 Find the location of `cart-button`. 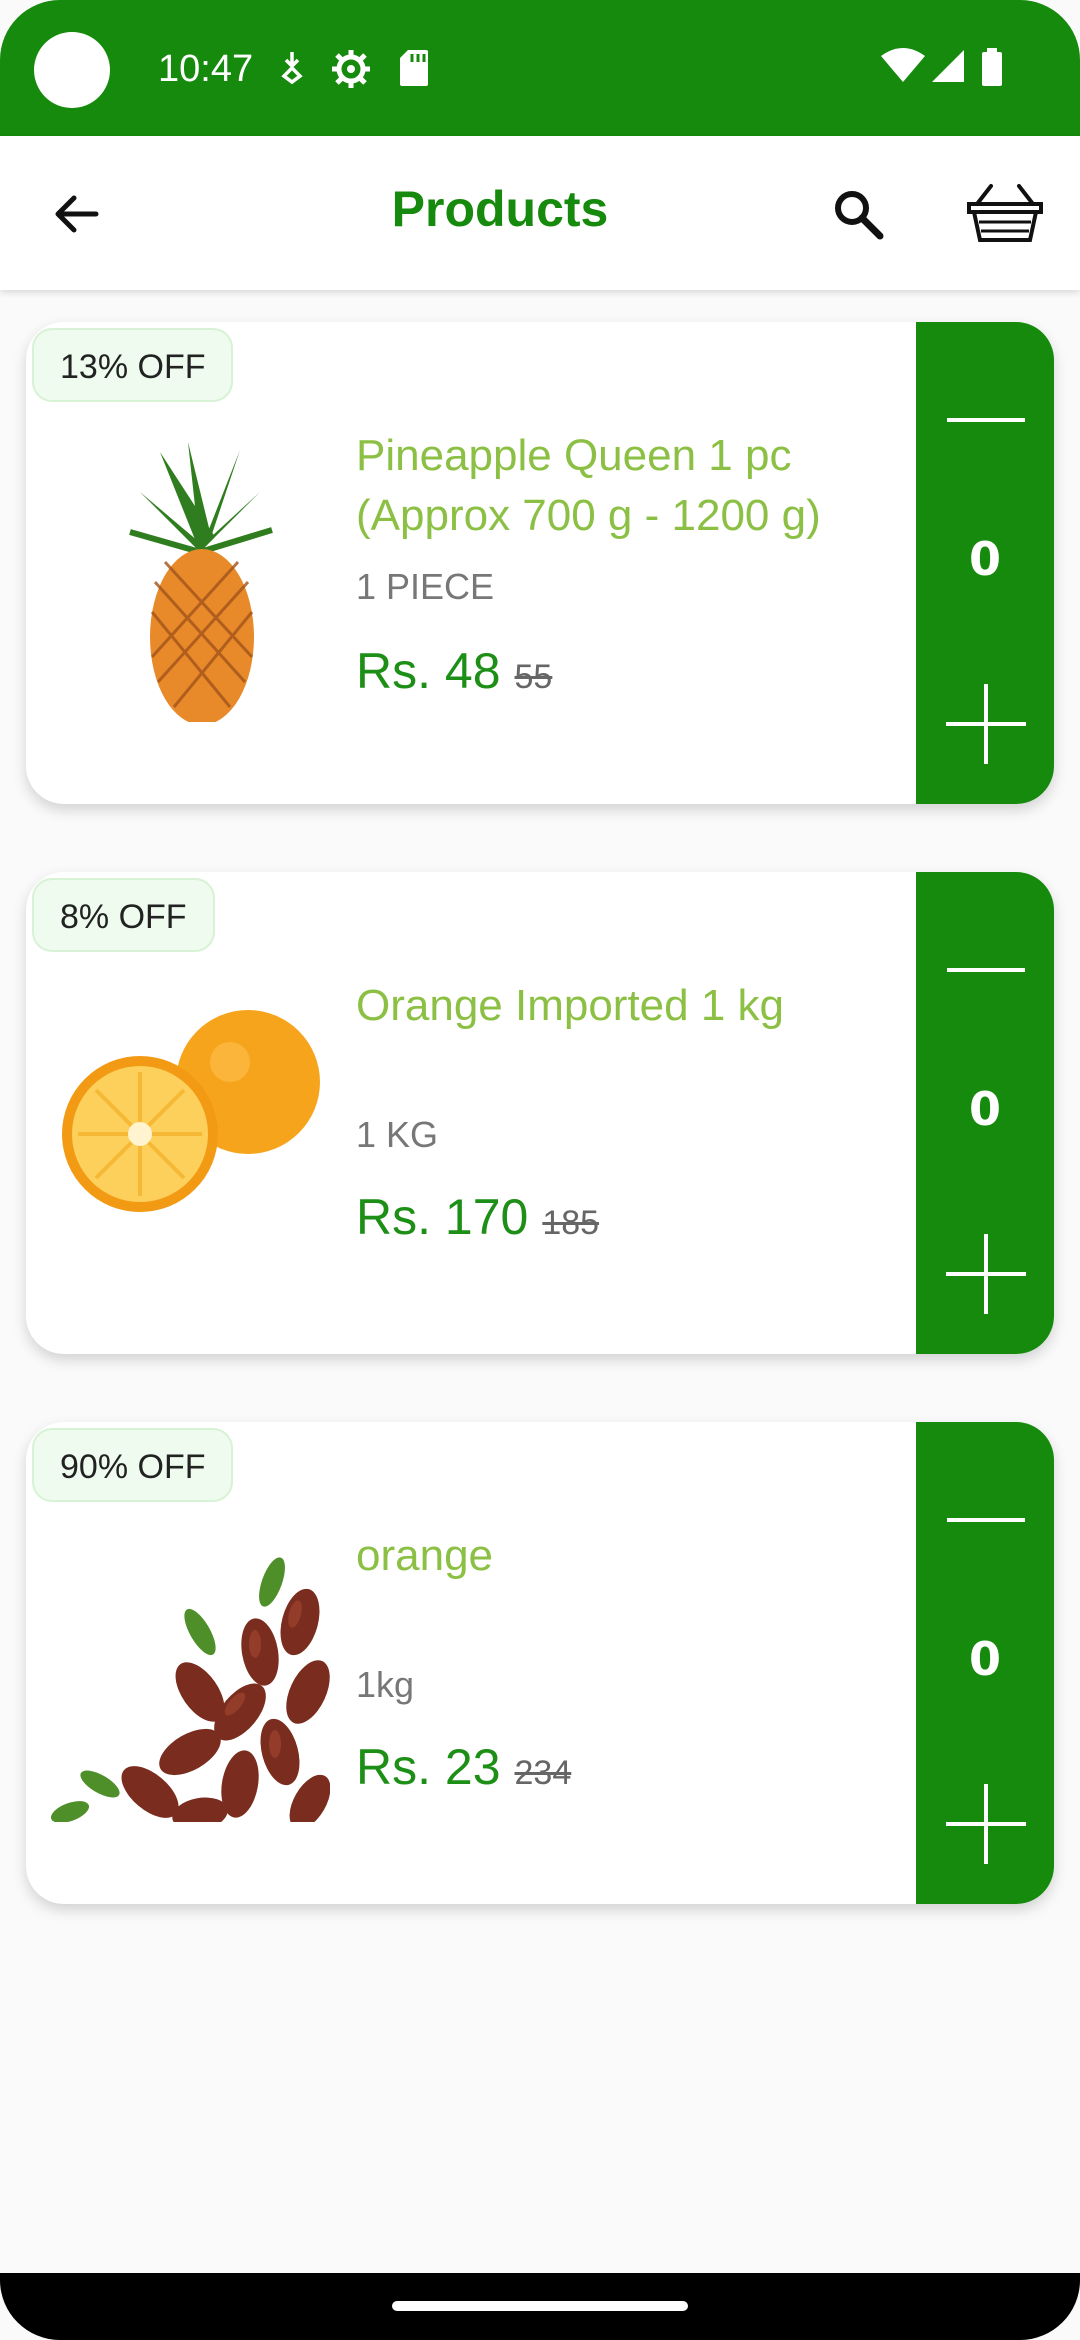

cart-button is located at coordinates (1005, 214).